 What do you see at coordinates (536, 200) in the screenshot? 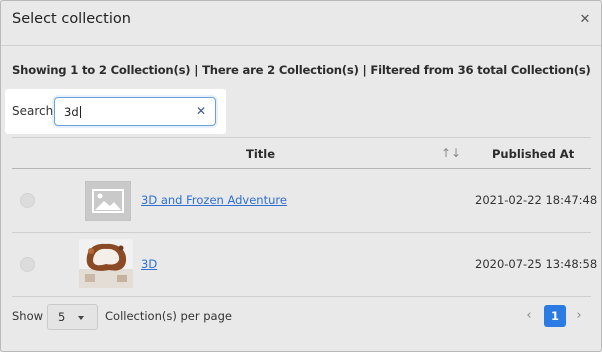
I see `published-at-cell: 2021-02-22 18:47:48` at bounding box center [536, 200].